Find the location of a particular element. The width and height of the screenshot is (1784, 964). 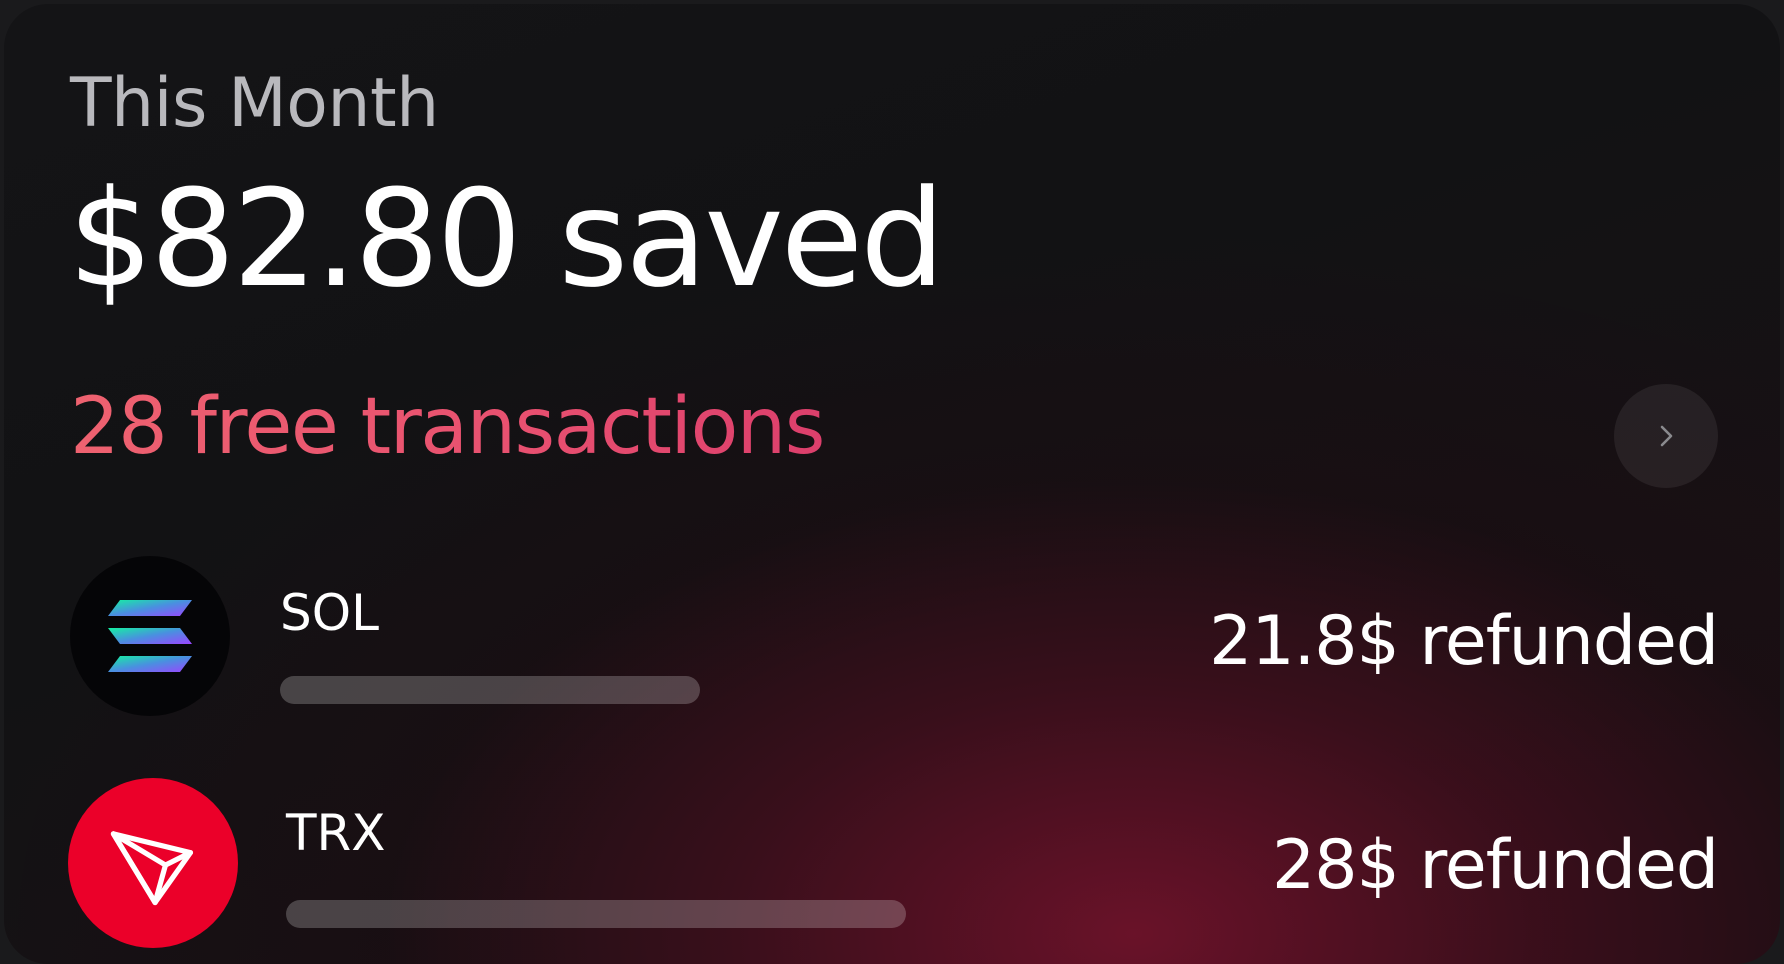

coin-symbol: TRX is located at coordinates (336, 833).